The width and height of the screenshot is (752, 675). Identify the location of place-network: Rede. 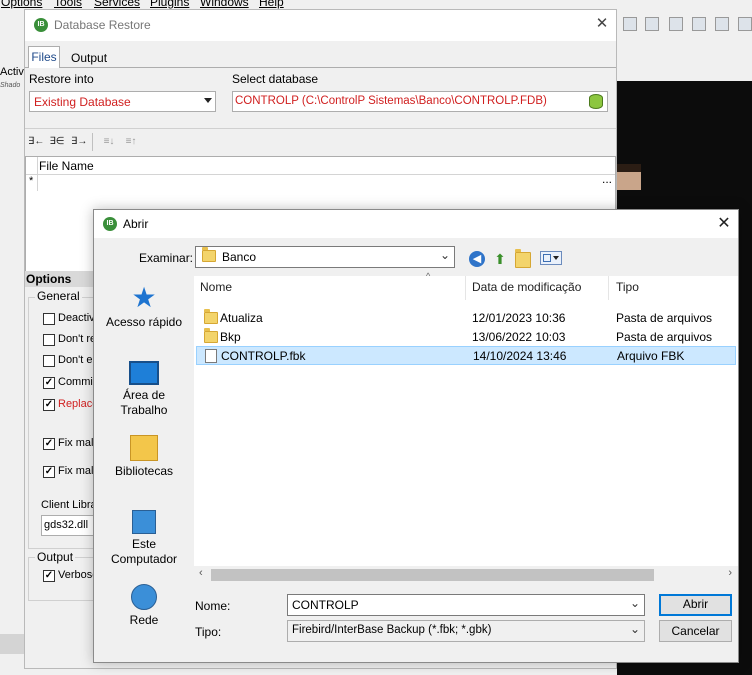
(144, 606).